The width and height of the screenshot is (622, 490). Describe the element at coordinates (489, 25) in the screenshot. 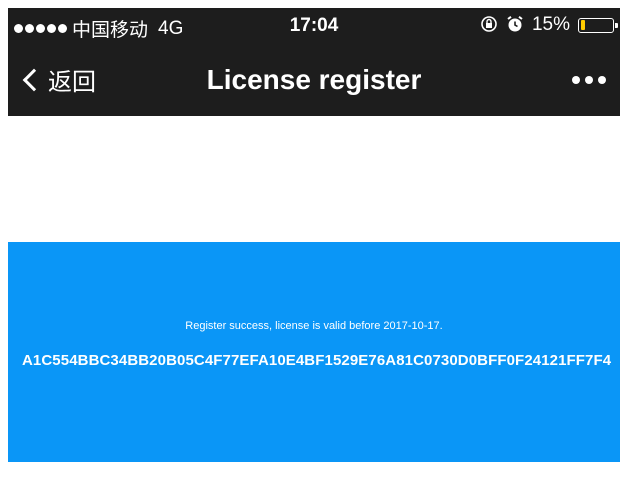

I see `orientation-lock-icon` at that location.